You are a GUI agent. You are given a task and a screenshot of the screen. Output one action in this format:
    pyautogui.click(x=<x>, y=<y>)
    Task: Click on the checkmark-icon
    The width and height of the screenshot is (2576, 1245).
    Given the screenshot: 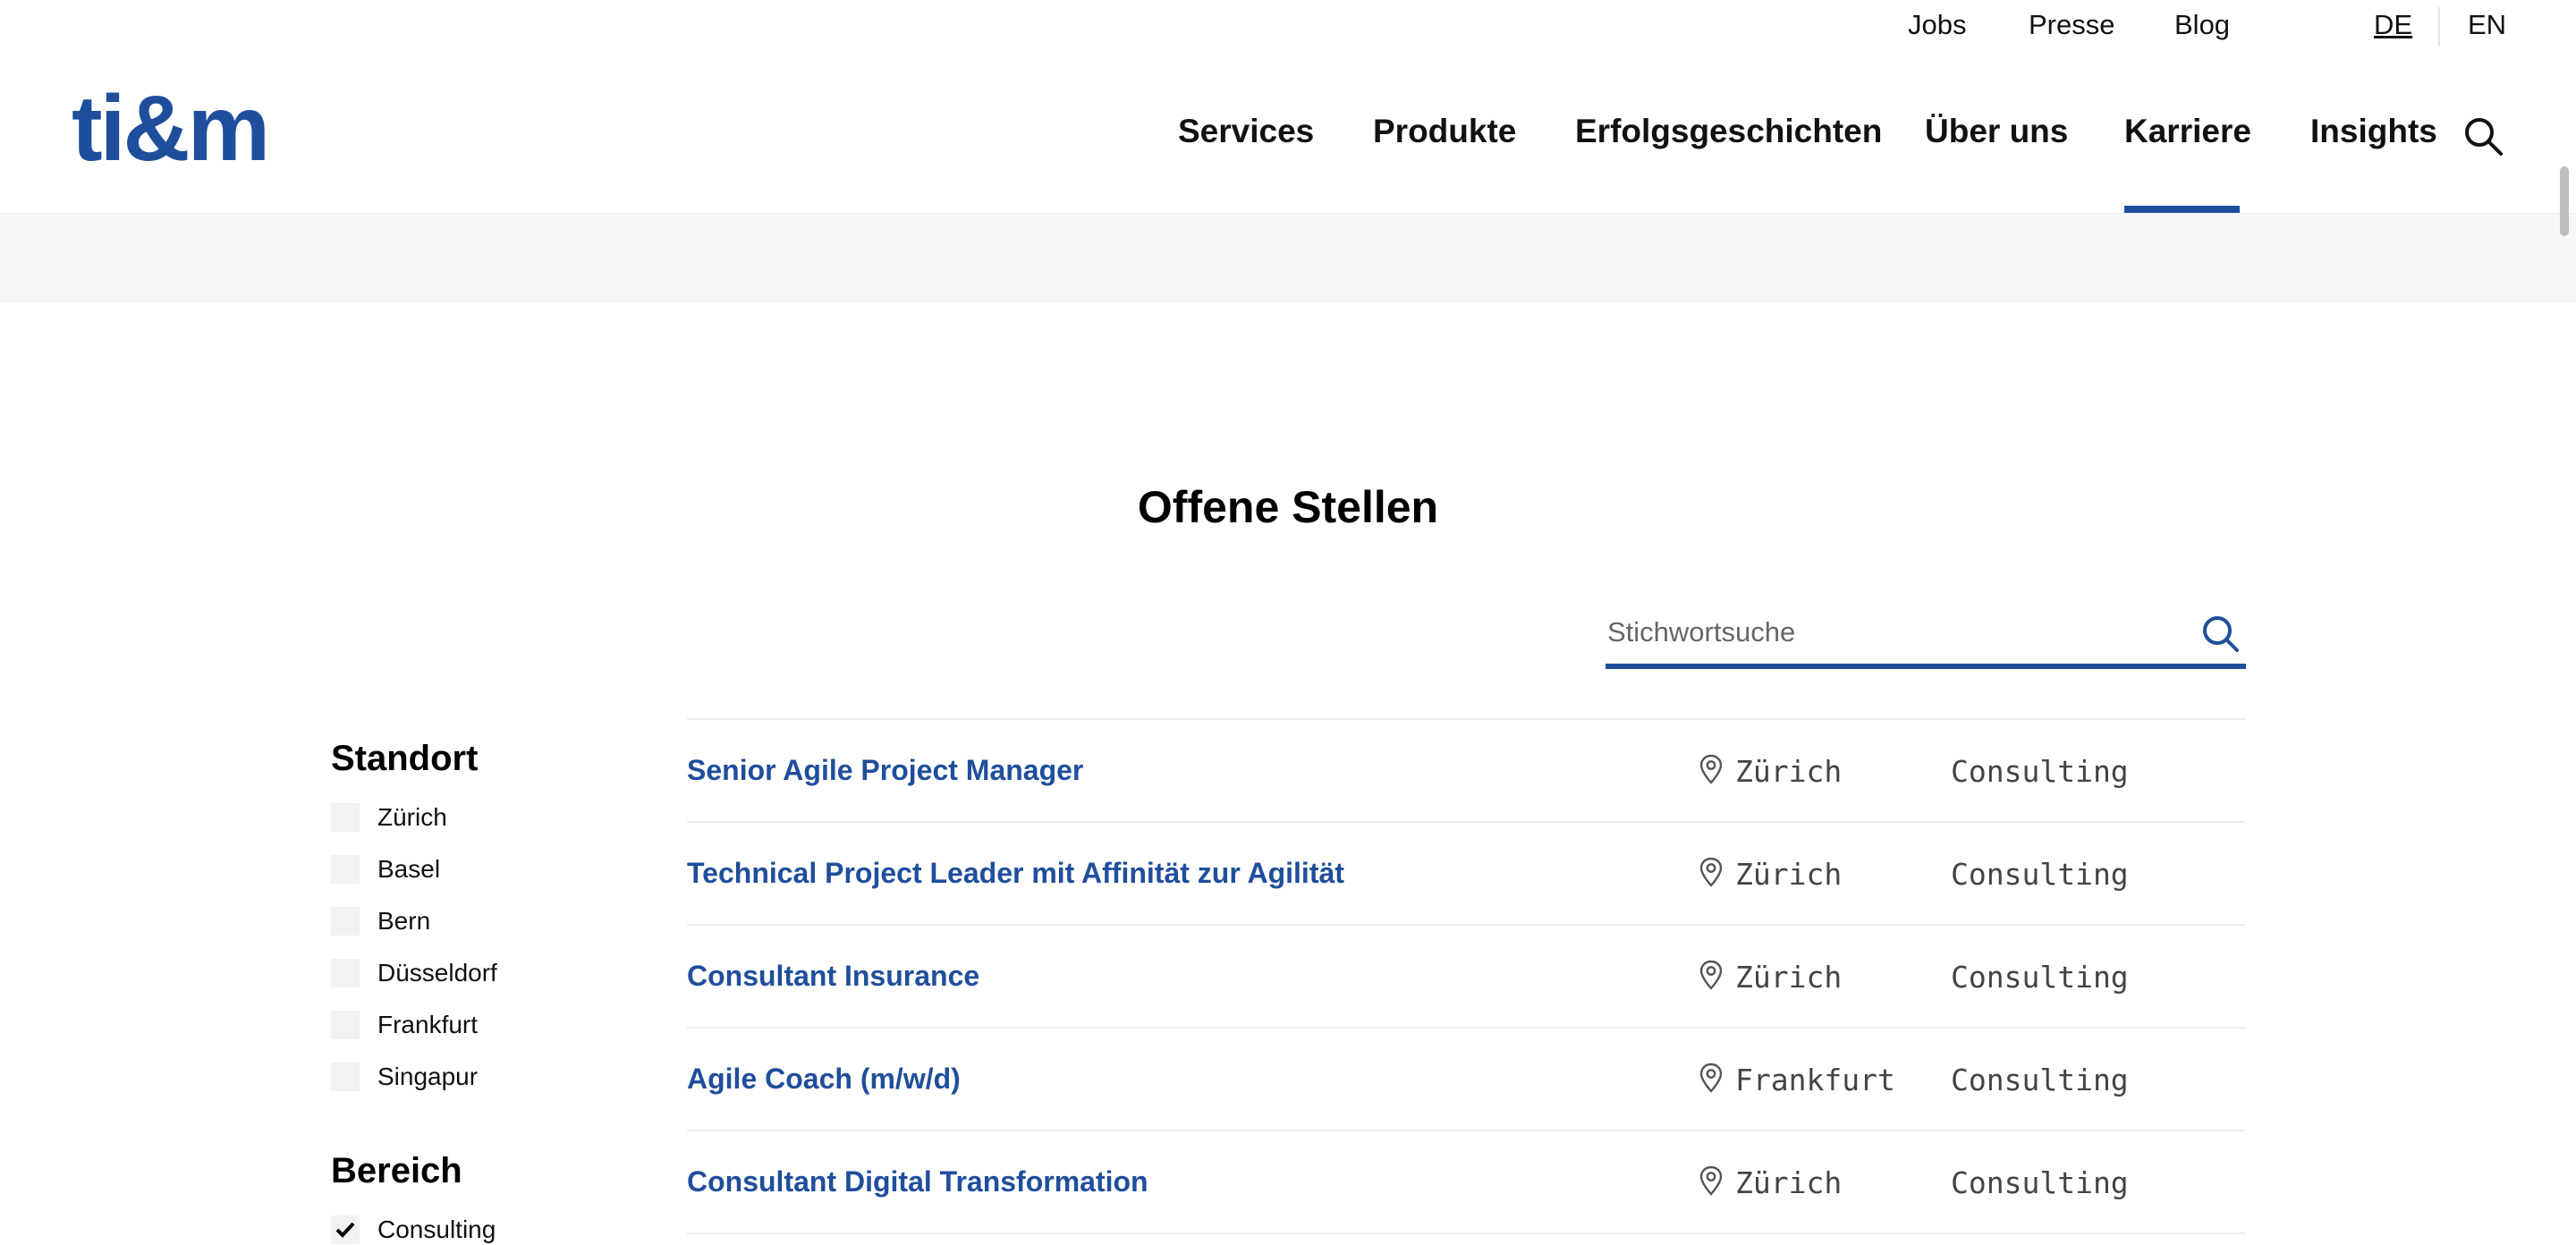 What is the action you would take?
    pyautogui.click(x=345, y=1230)
    